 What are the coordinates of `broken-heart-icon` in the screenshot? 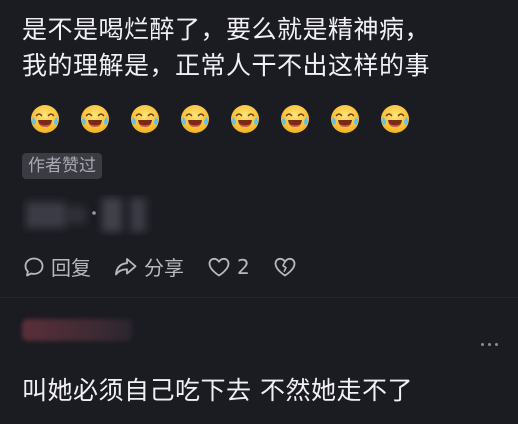 It's located at (285, 266).